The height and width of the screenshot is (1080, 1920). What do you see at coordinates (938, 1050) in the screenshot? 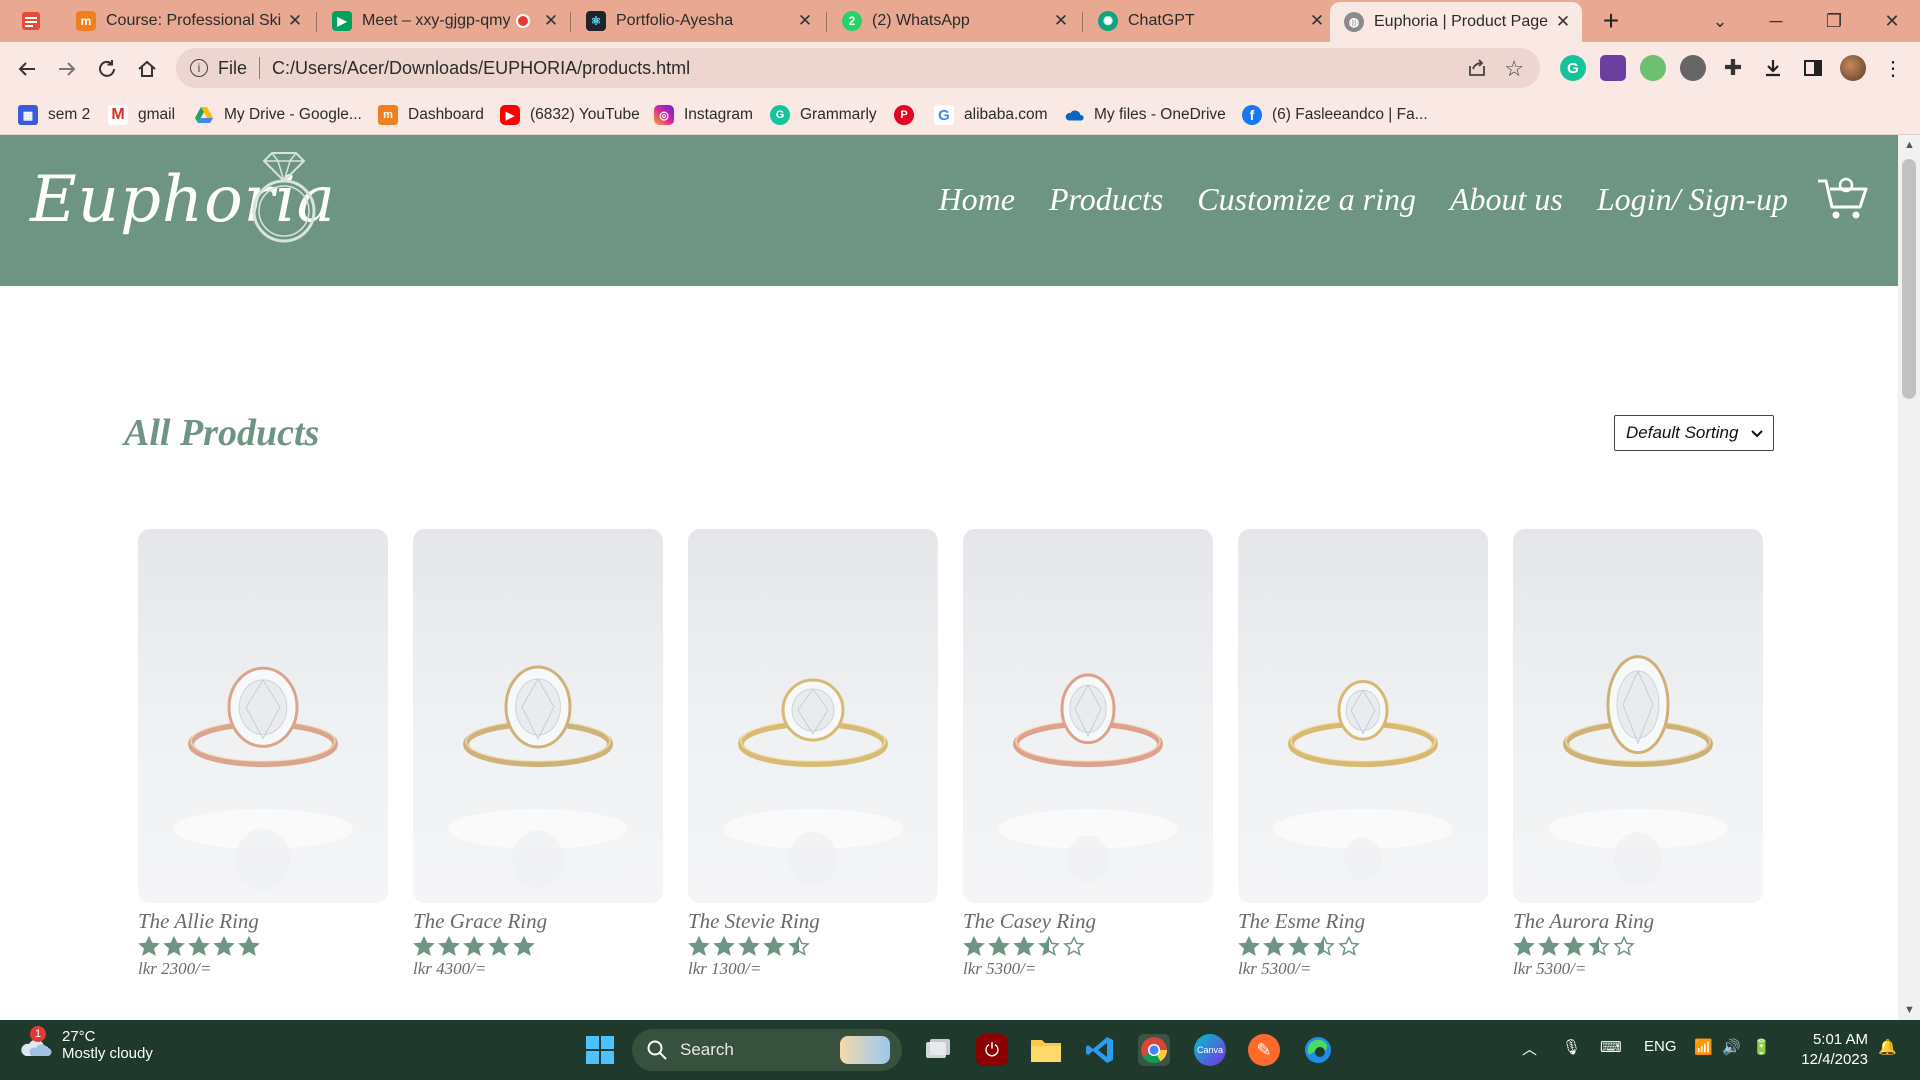
I see `task-view-icon` at bounding box center [938, 1050].